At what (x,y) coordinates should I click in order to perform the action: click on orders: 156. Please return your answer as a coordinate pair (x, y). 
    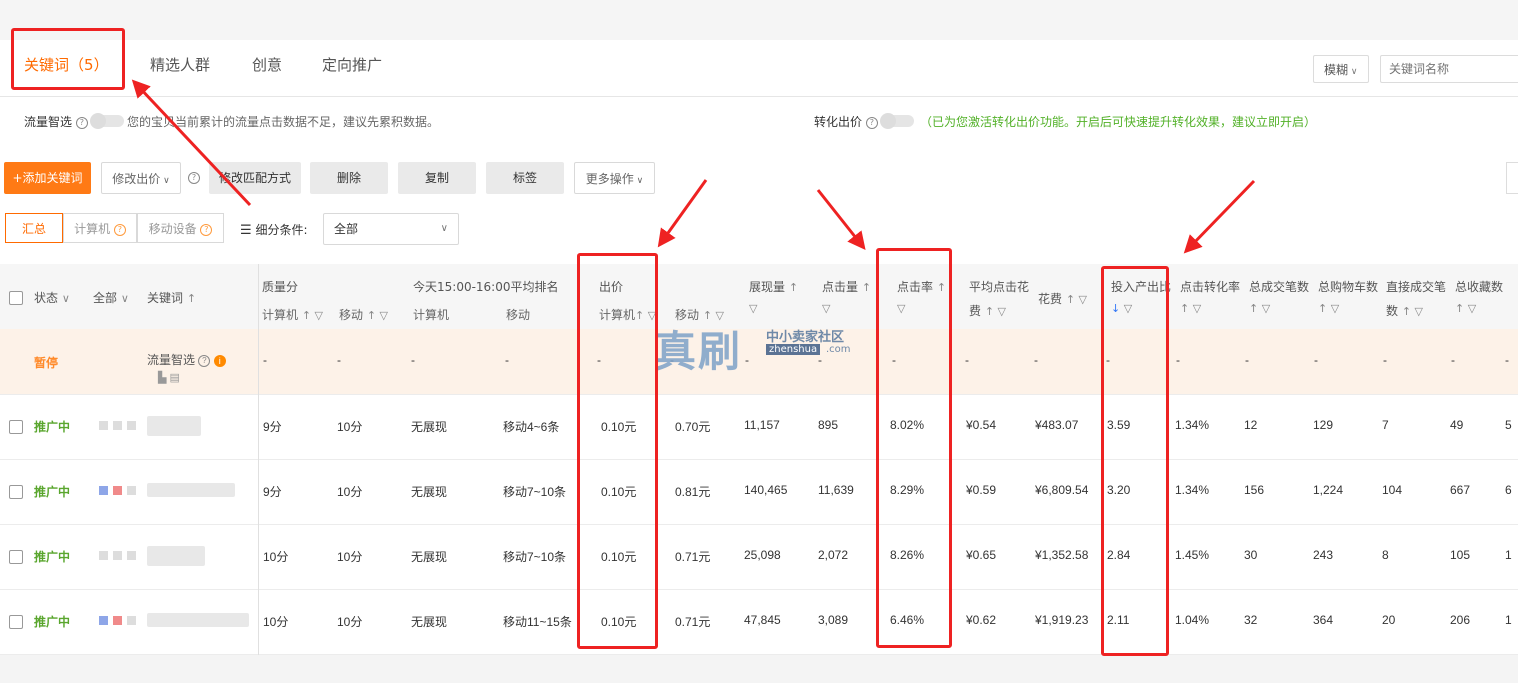
    Looking at the image, I should click on (1254, 490).